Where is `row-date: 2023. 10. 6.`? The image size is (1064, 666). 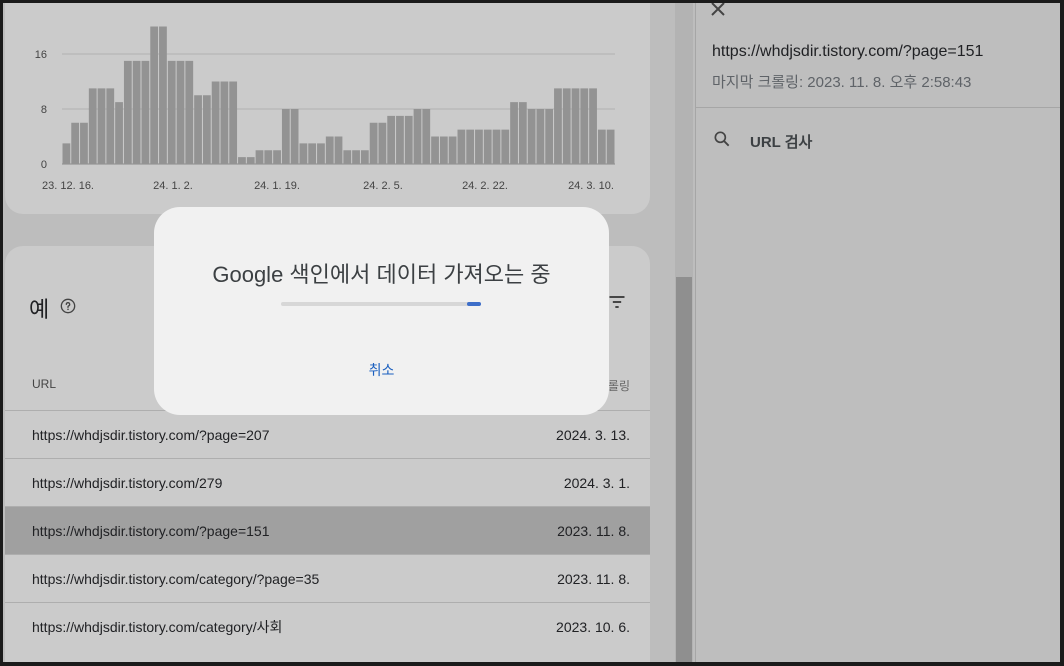 row-date: 2023. 10. 6. is located at coordinates (593, 626).